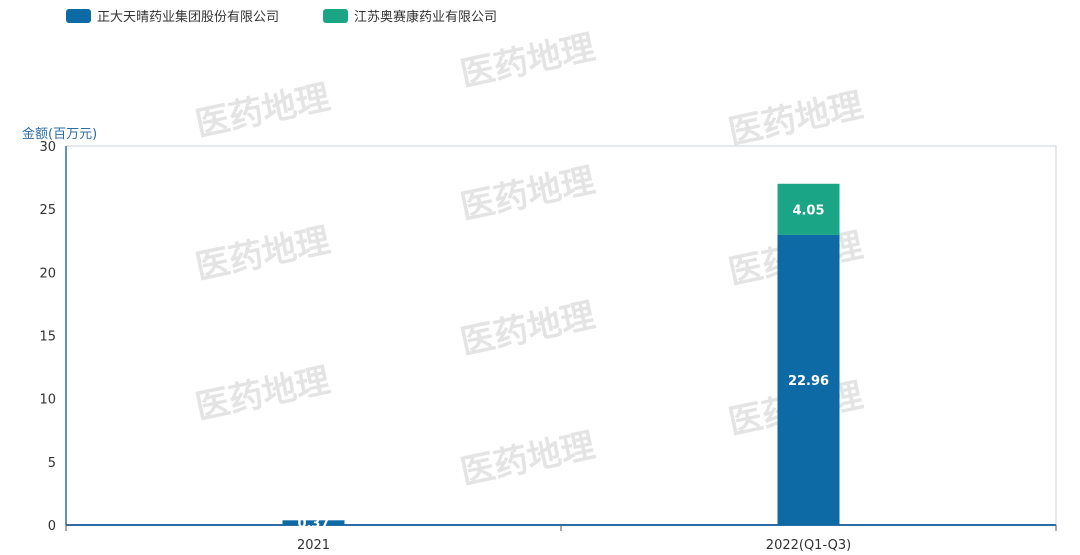  I want to click on legend-label-series-1: 正大天晴药业集团股份有限公司, so click(188, 17).